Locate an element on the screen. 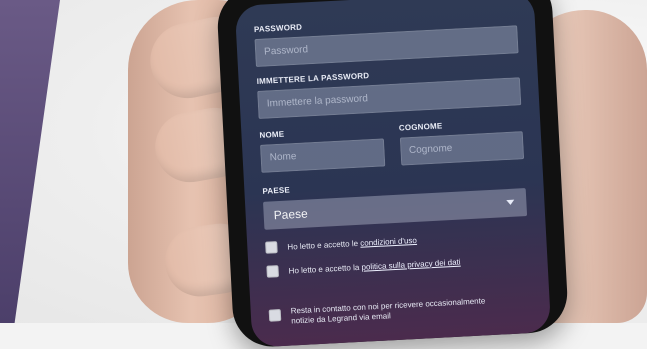 This screenshot has height=349, width=647. terms-text: Ho letto e accetto le condizioni d'uso is located at coordinates (352, 243).